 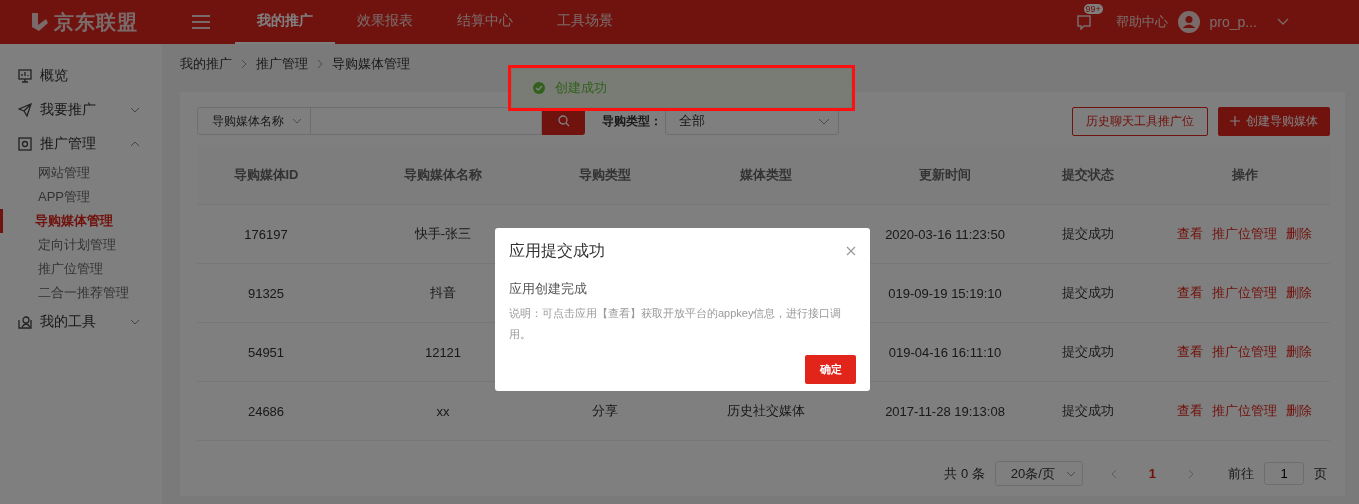 I want to click on goto-label: 前往, so click(x=1241, y=473).